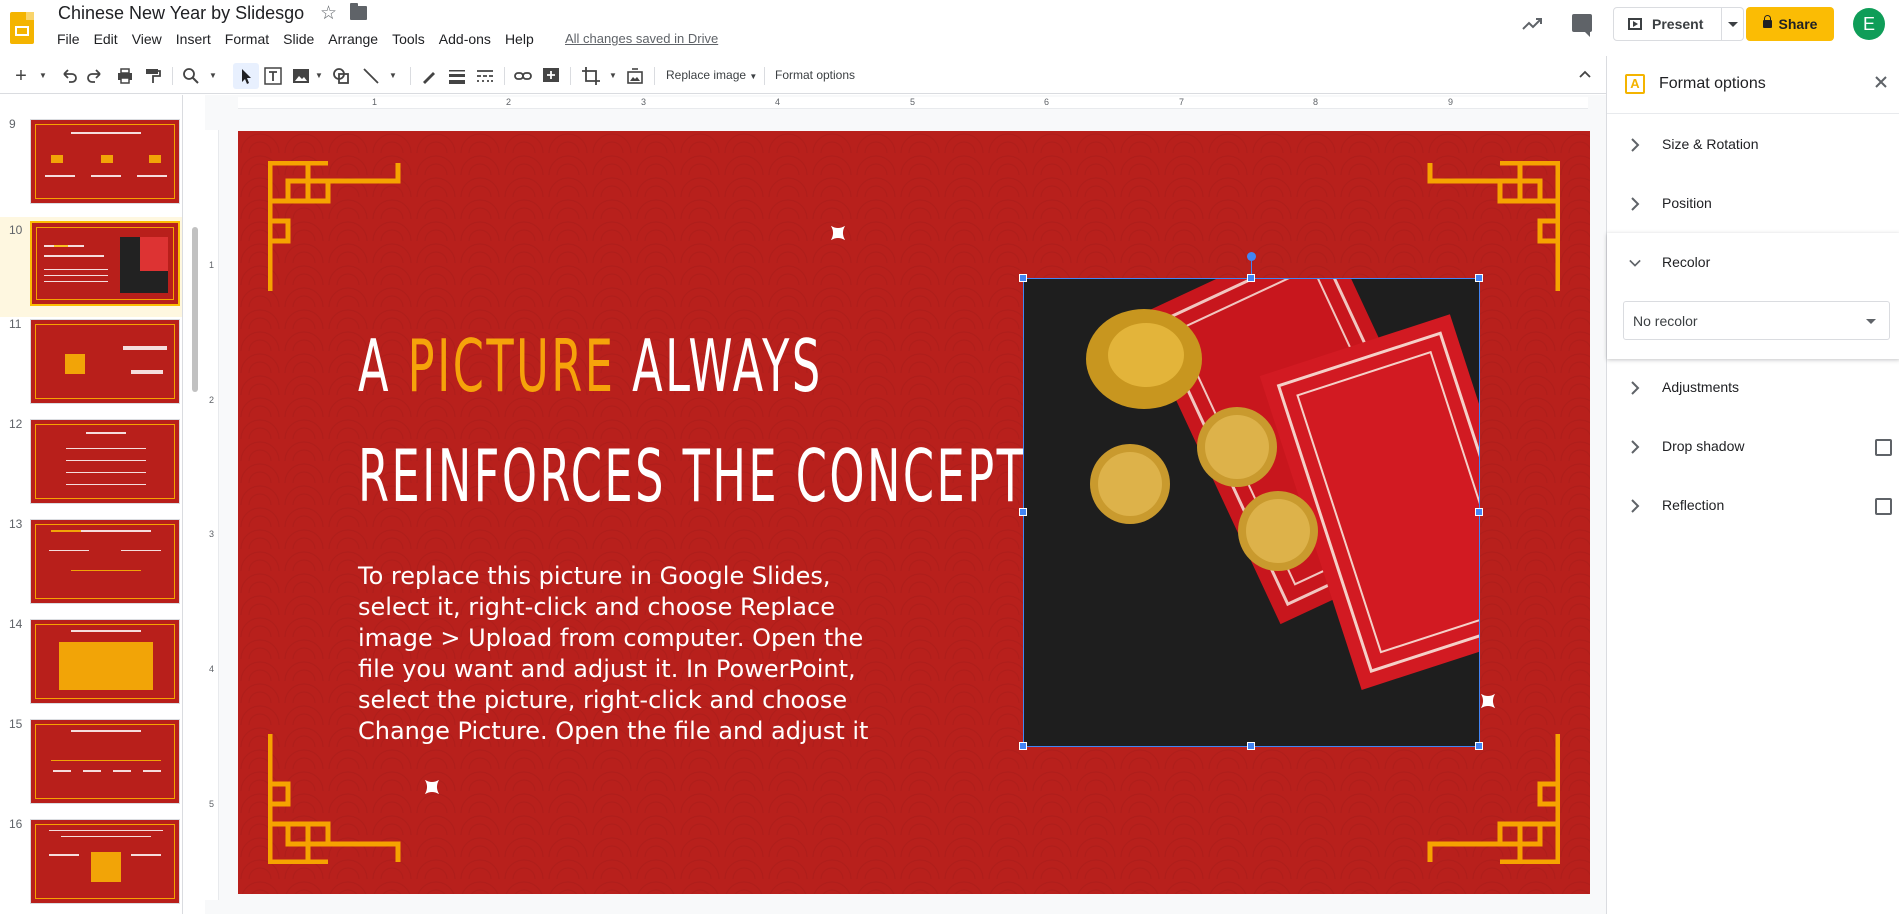  I want to click on resize-handle-top, so click(1251, 278).